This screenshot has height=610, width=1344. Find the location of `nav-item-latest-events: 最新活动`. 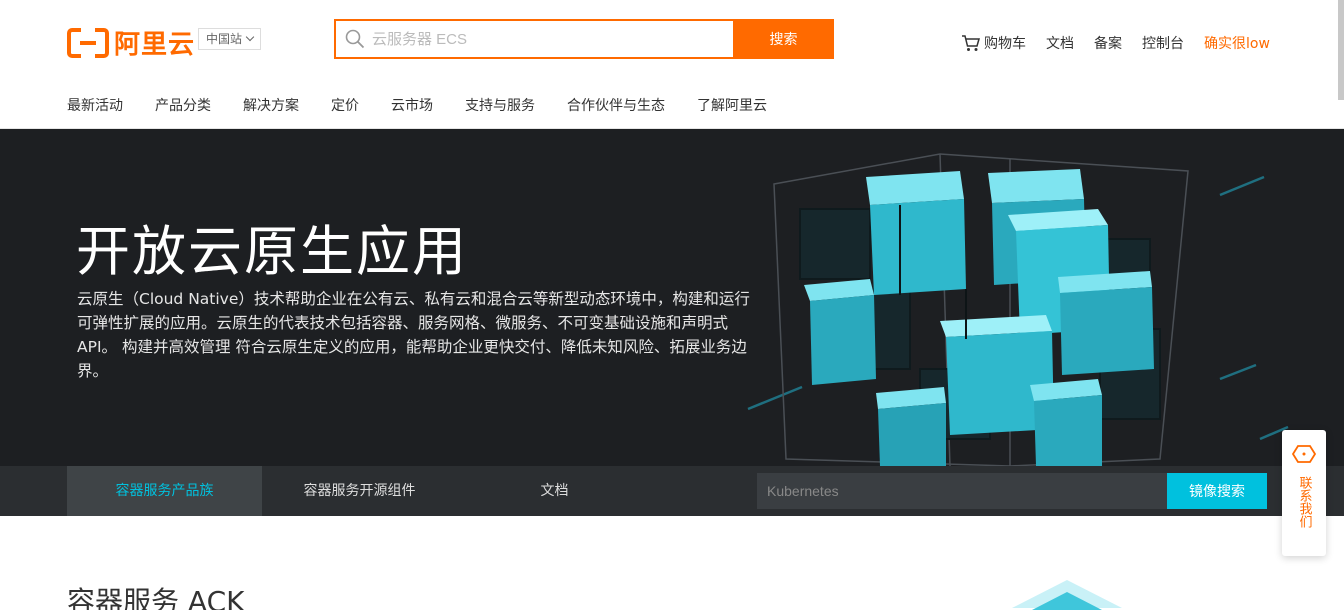

nav-item-latest-events: 最新活动 is located at coordinates (95, 105).